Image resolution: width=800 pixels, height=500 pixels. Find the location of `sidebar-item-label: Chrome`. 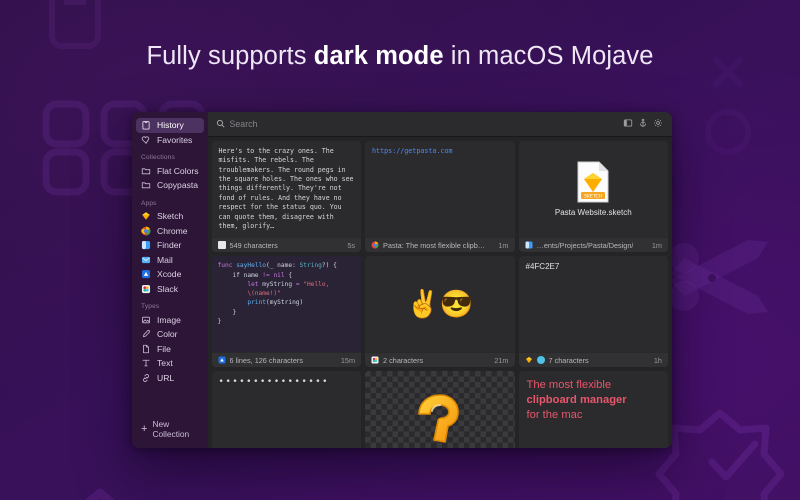

sidebar-item-label: Chrome is located at coordinates (172, 230).